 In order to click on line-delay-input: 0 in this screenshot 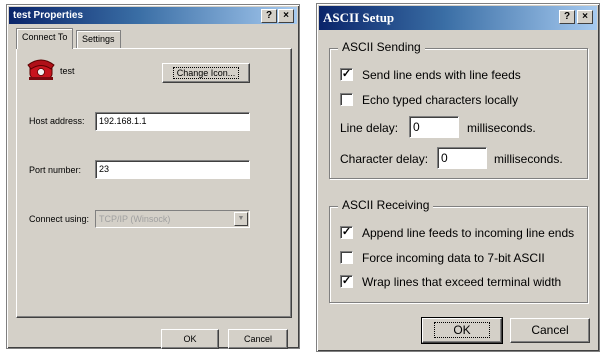, I will do `click(434, 127)`.